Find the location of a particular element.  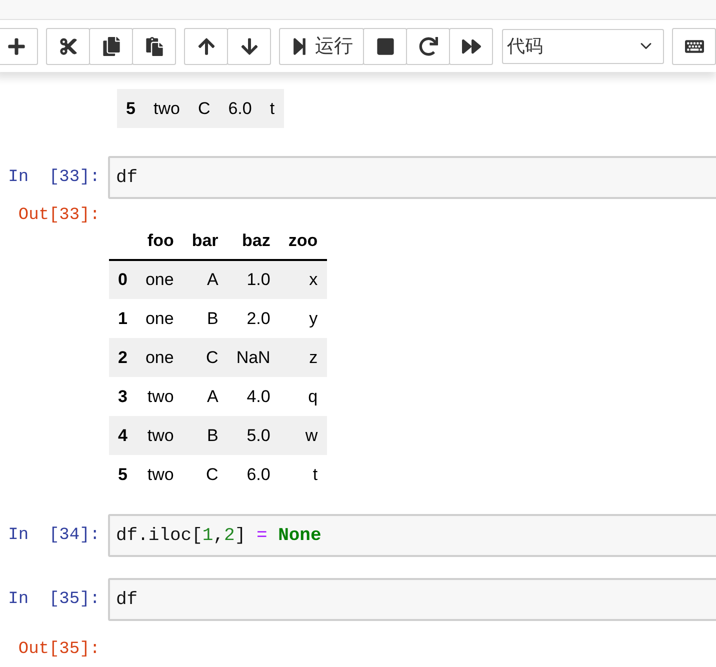

code-cell: df.iloc[1,2] = None is located at coordinates (412, 535).